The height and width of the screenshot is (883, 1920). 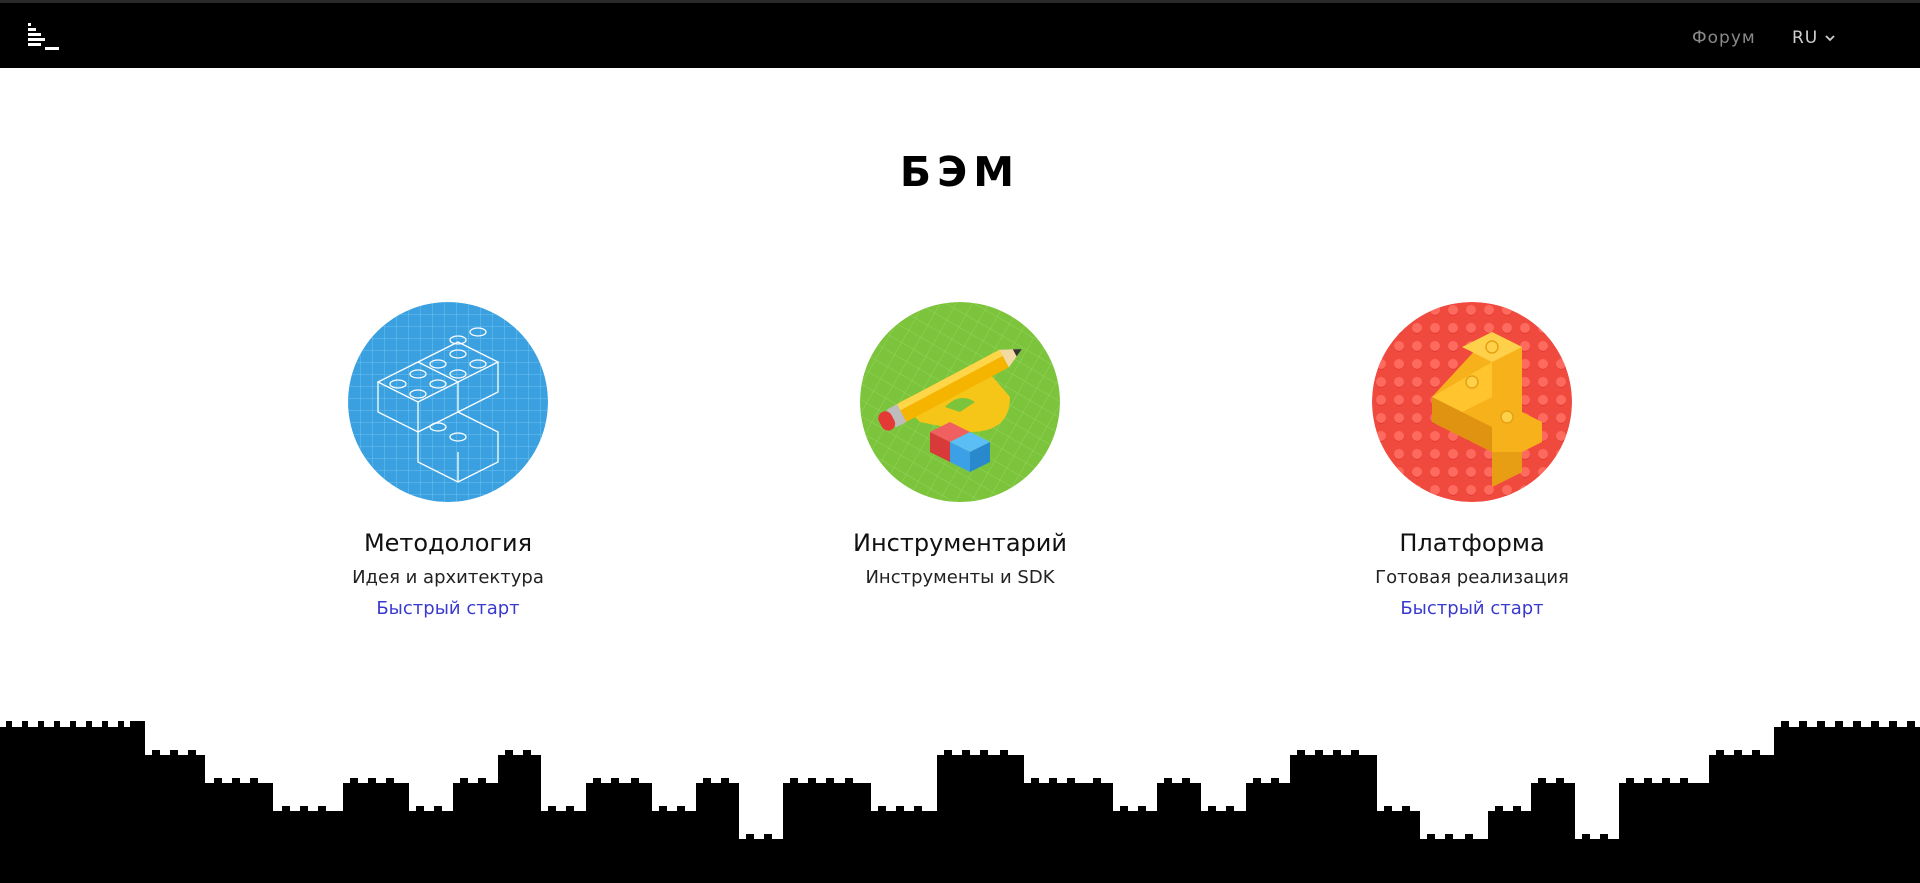 I want to click on lego-blueprint-icon, so click(x=448, y=402).